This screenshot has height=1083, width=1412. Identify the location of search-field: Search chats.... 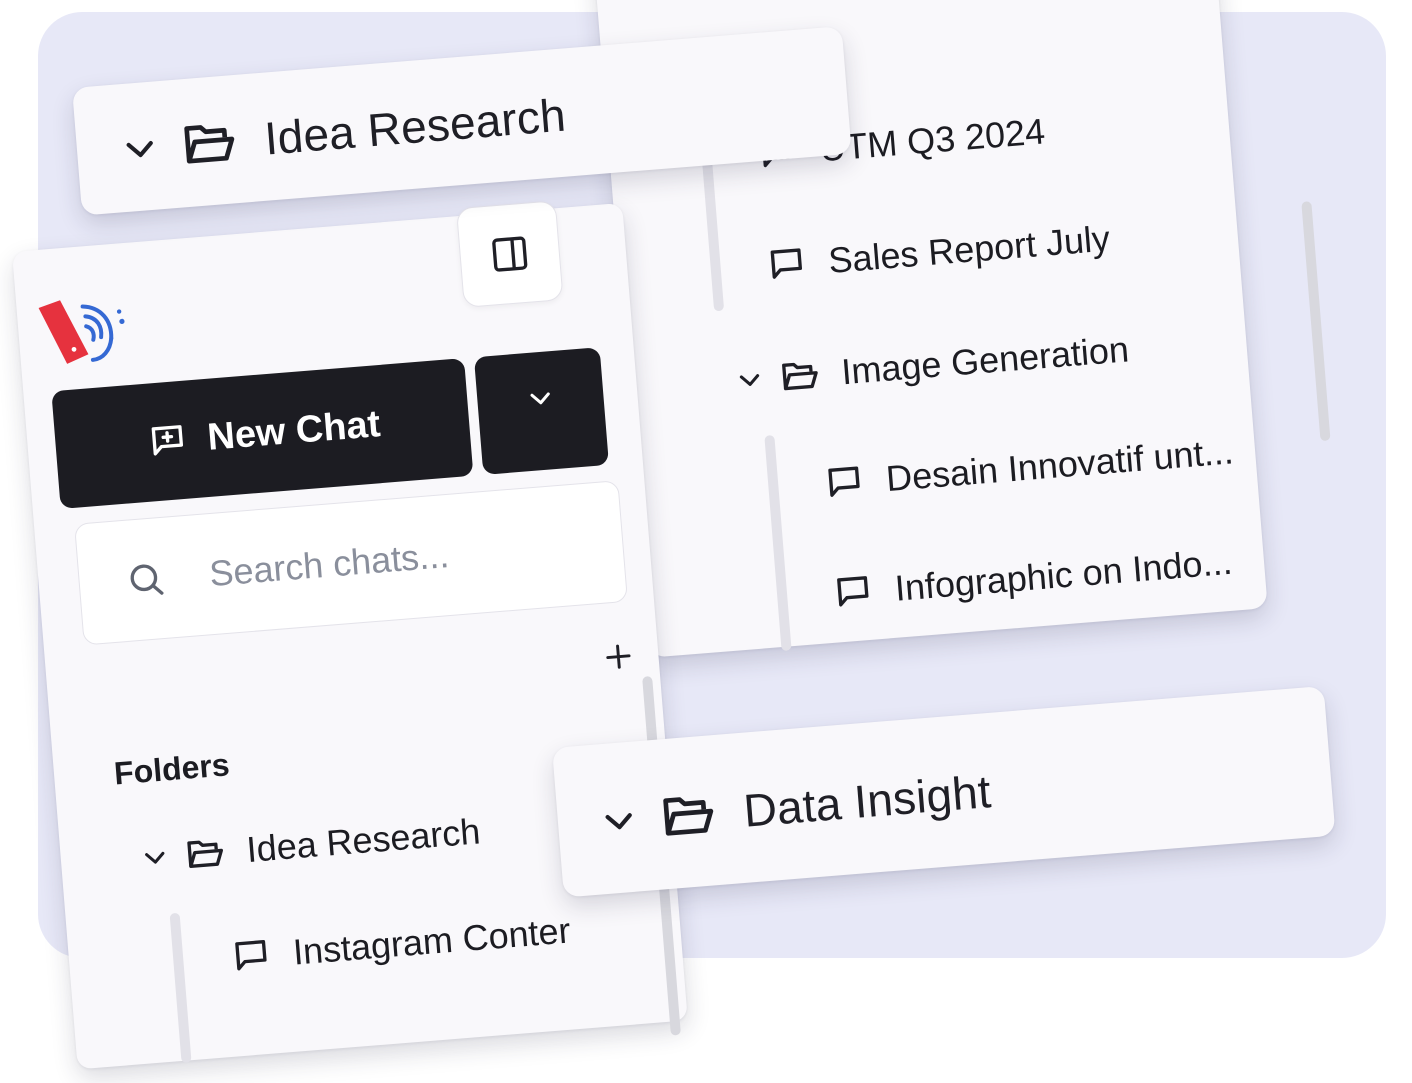
(351, 563).